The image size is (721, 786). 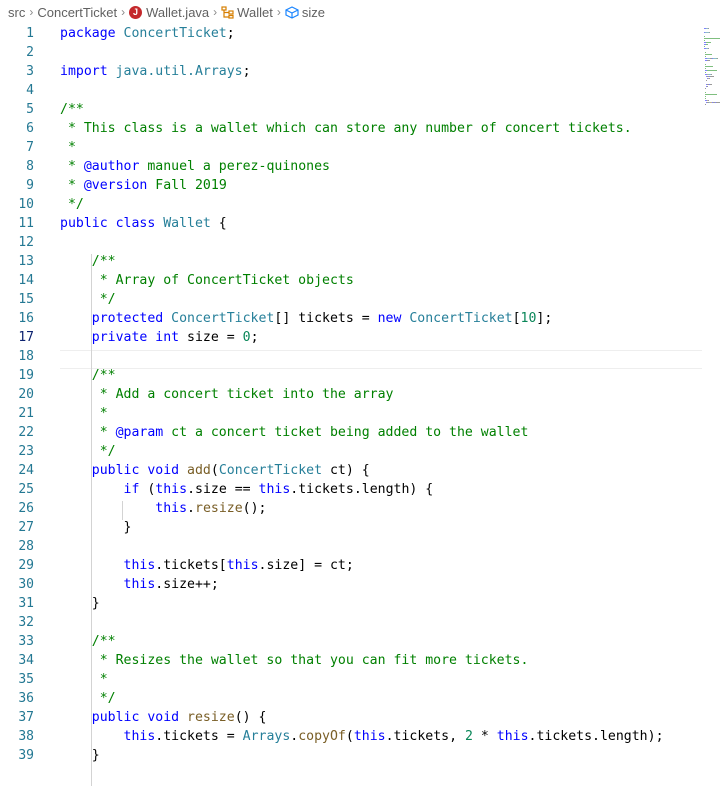 What do you see at coordinates (528, 318) in the screenshot?
I see `code-token: 10` at bounding box center [528, 318].